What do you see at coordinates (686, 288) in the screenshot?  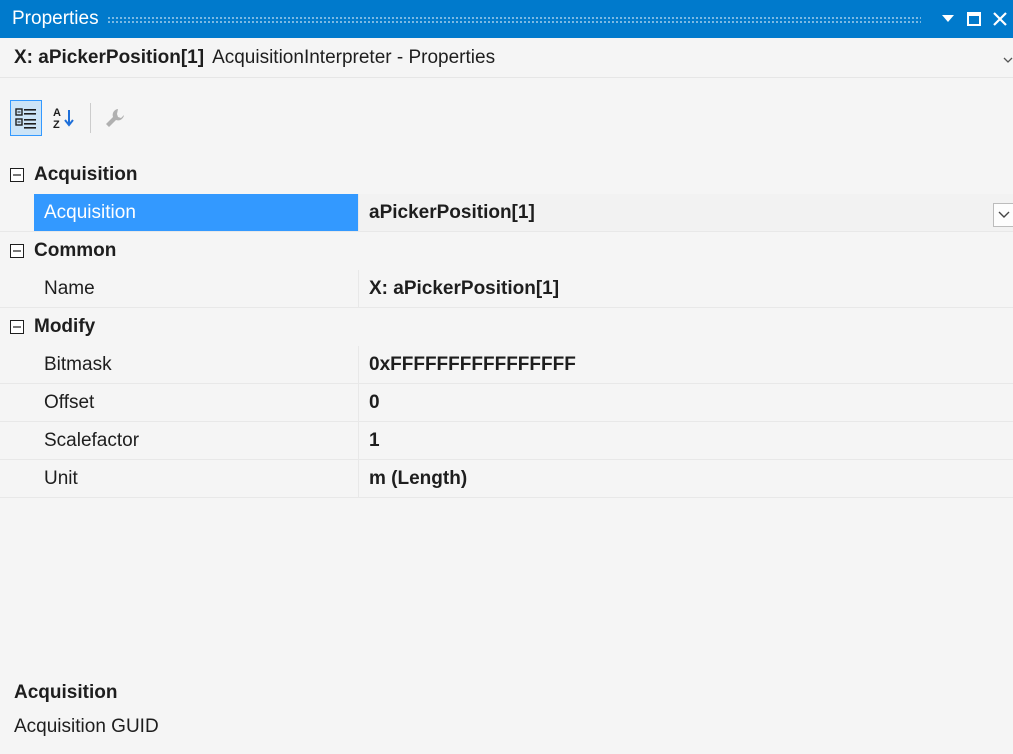 I see `property-value: X: aPickerPosition[1]` at bounding box center [686, 288].